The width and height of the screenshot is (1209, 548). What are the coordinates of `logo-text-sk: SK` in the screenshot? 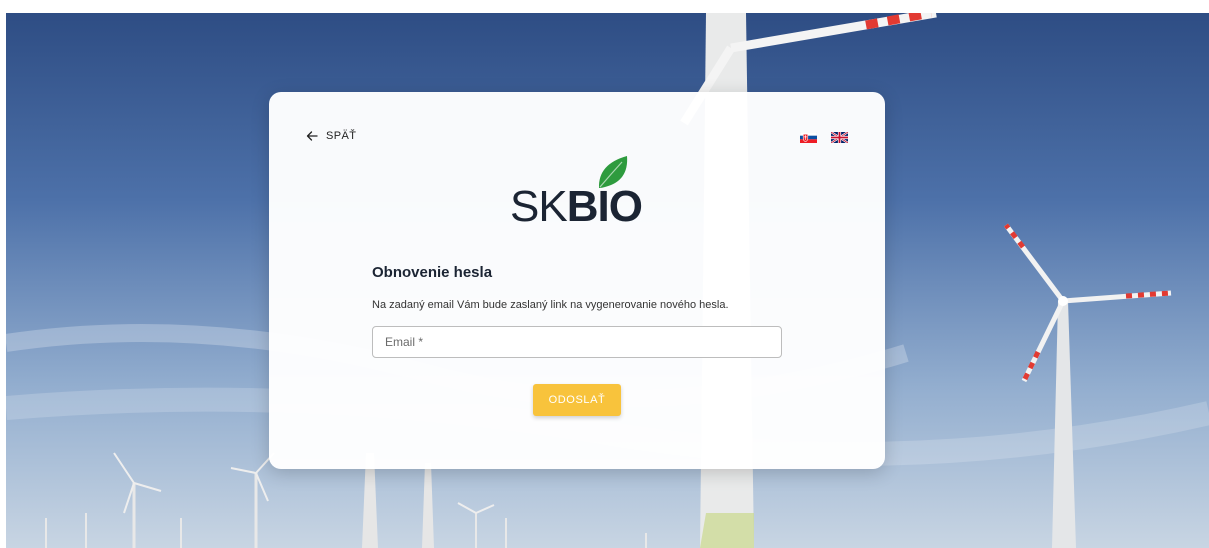 It's located at (539, 206).